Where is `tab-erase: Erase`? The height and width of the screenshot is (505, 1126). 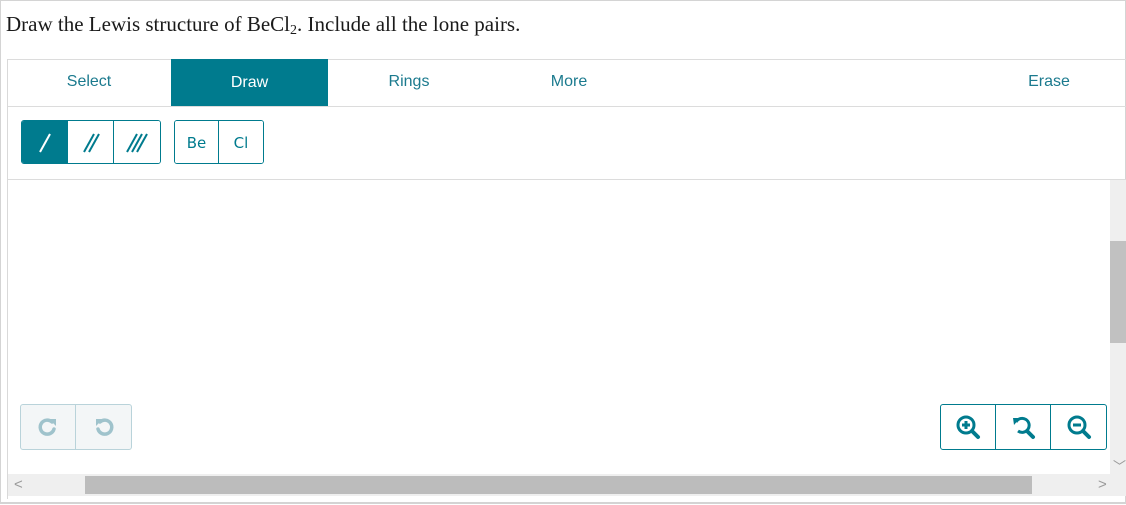 tab-erase: Erase is located at coordinates (1048, 82).